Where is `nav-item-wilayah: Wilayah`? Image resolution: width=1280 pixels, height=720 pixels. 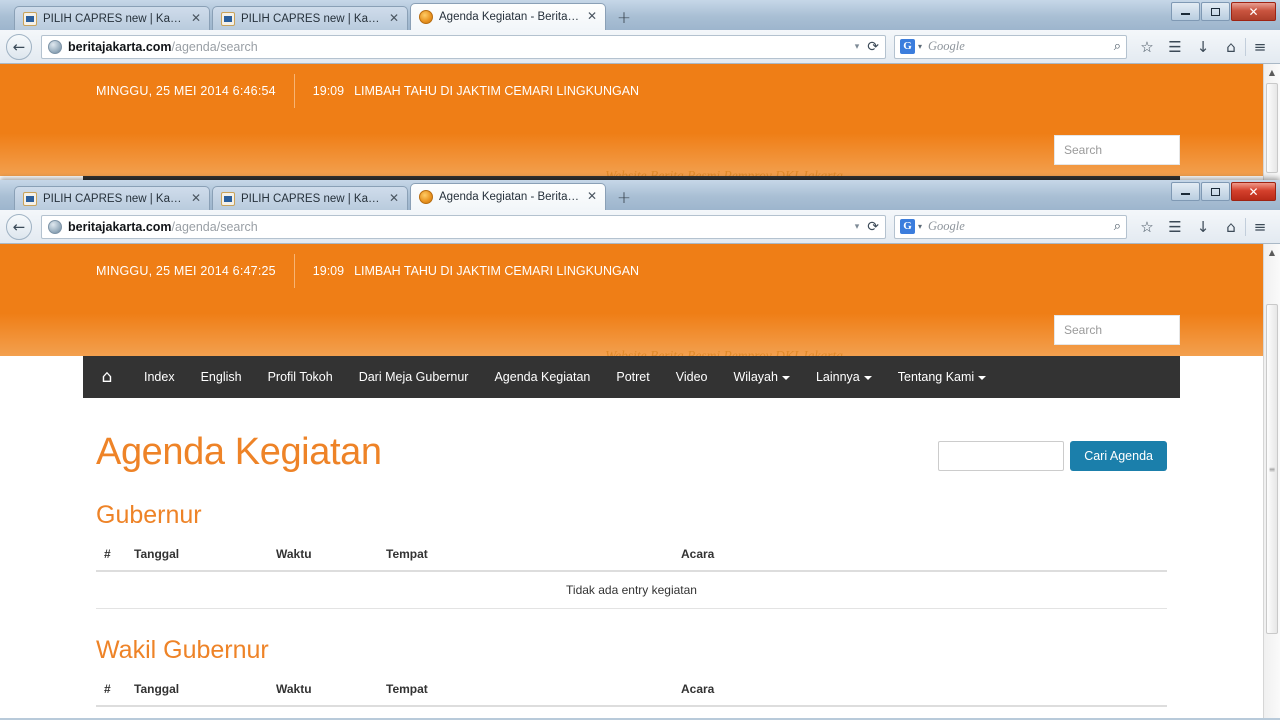
nav-item-wilayah: Wilayah is located at coordinates (761, 377).